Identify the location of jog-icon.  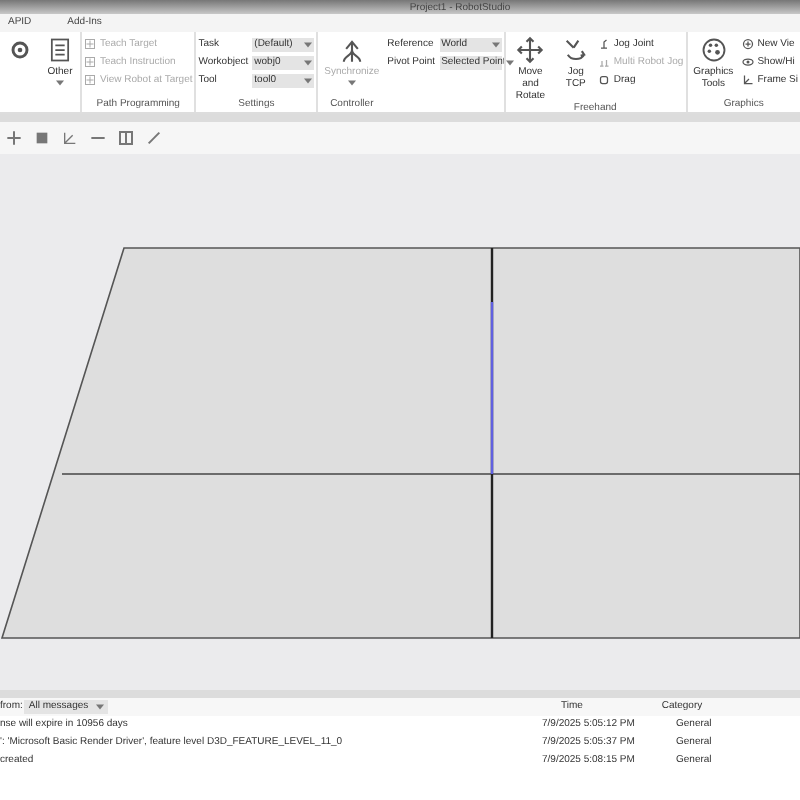
(575, 50).